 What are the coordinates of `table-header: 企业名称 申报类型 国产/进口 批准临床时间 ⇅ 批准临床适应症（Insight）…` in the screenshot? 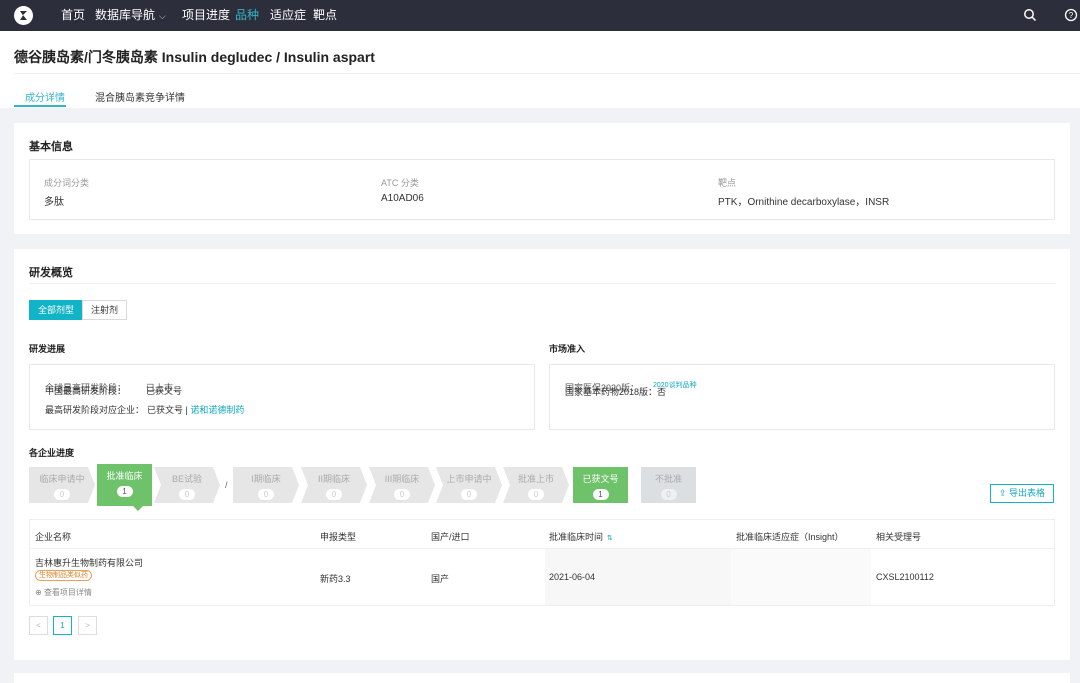 It's located at (542, 534).